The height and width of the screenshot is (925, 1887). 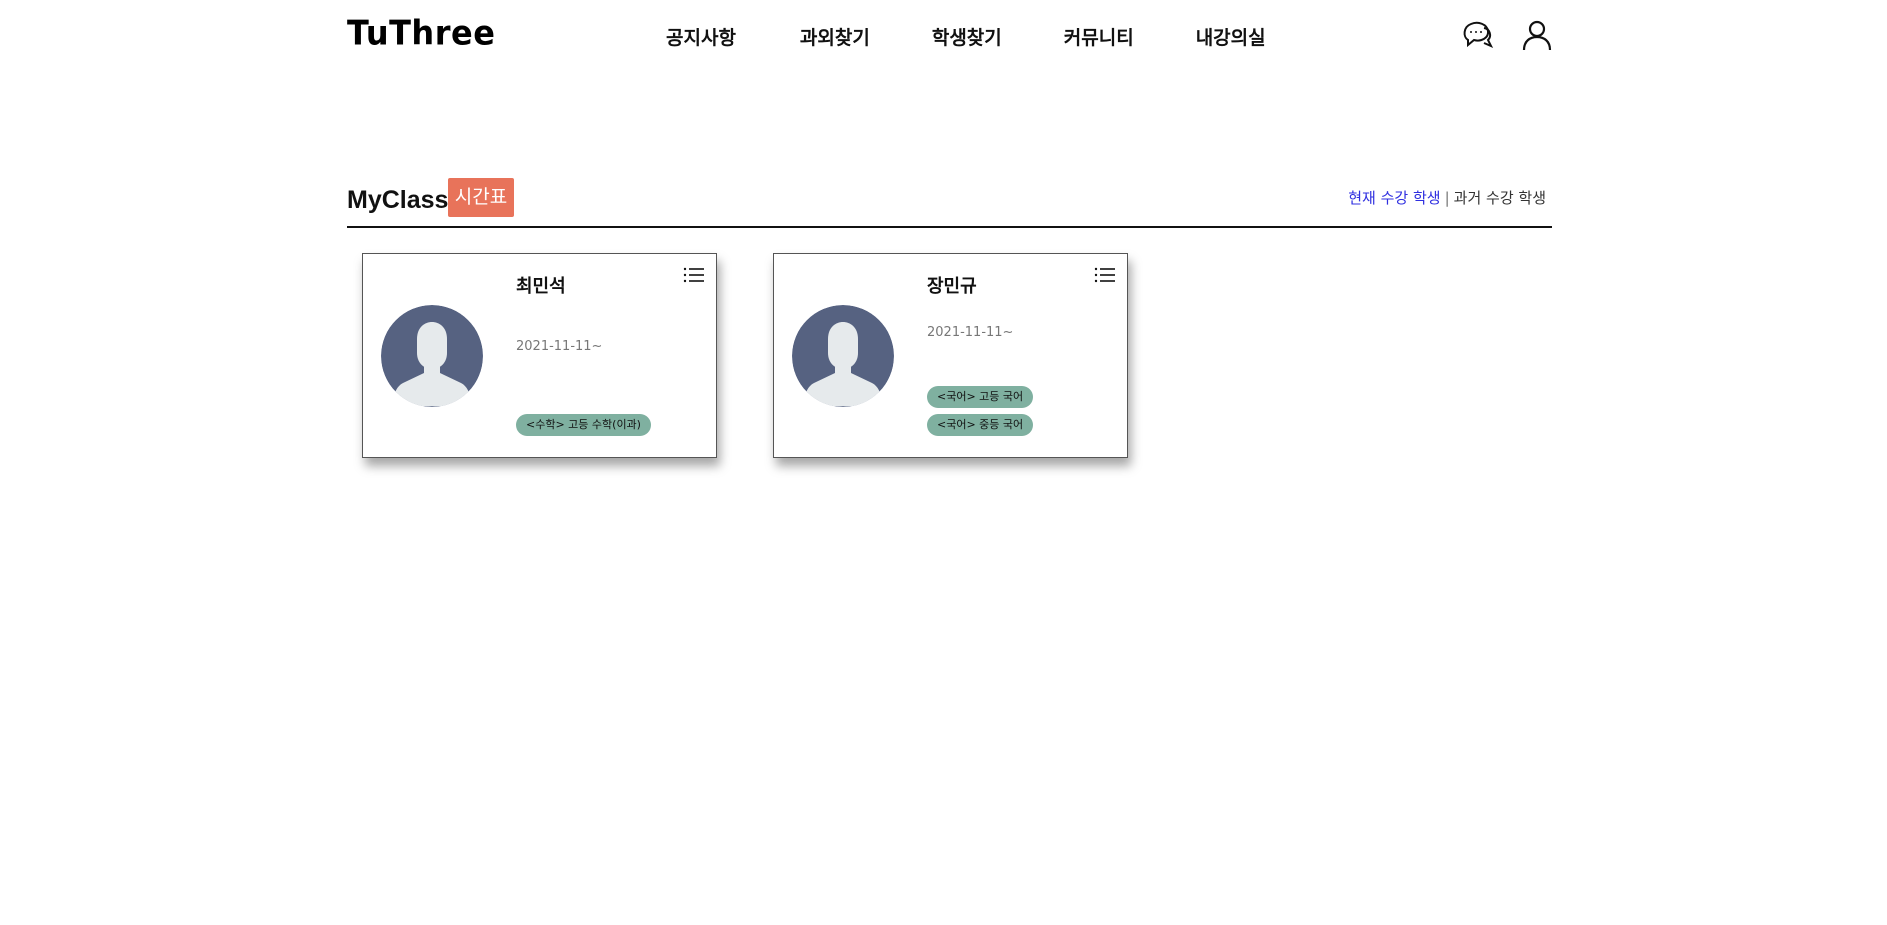 I want to click on student-name: 최민석, so click(x=541, y=286).